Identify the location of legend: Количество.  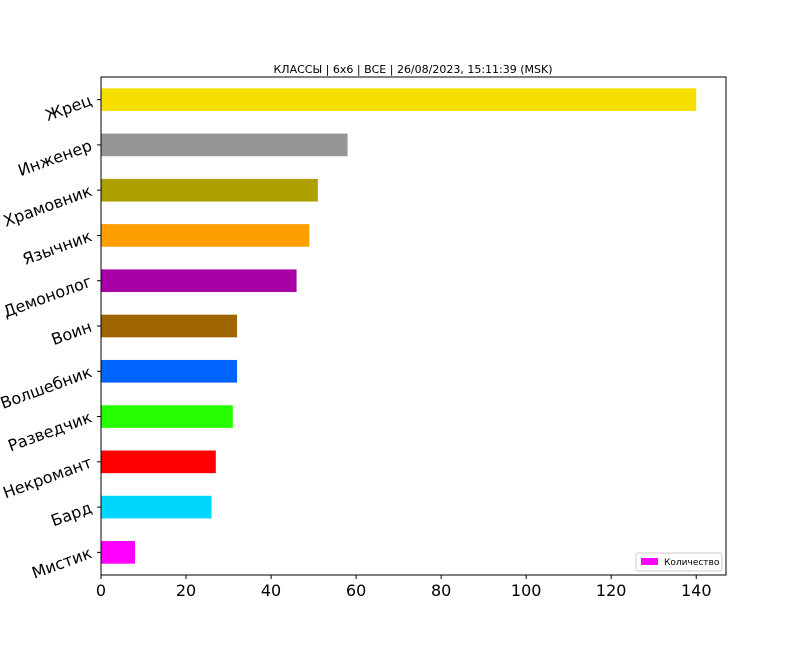
(679, 562).